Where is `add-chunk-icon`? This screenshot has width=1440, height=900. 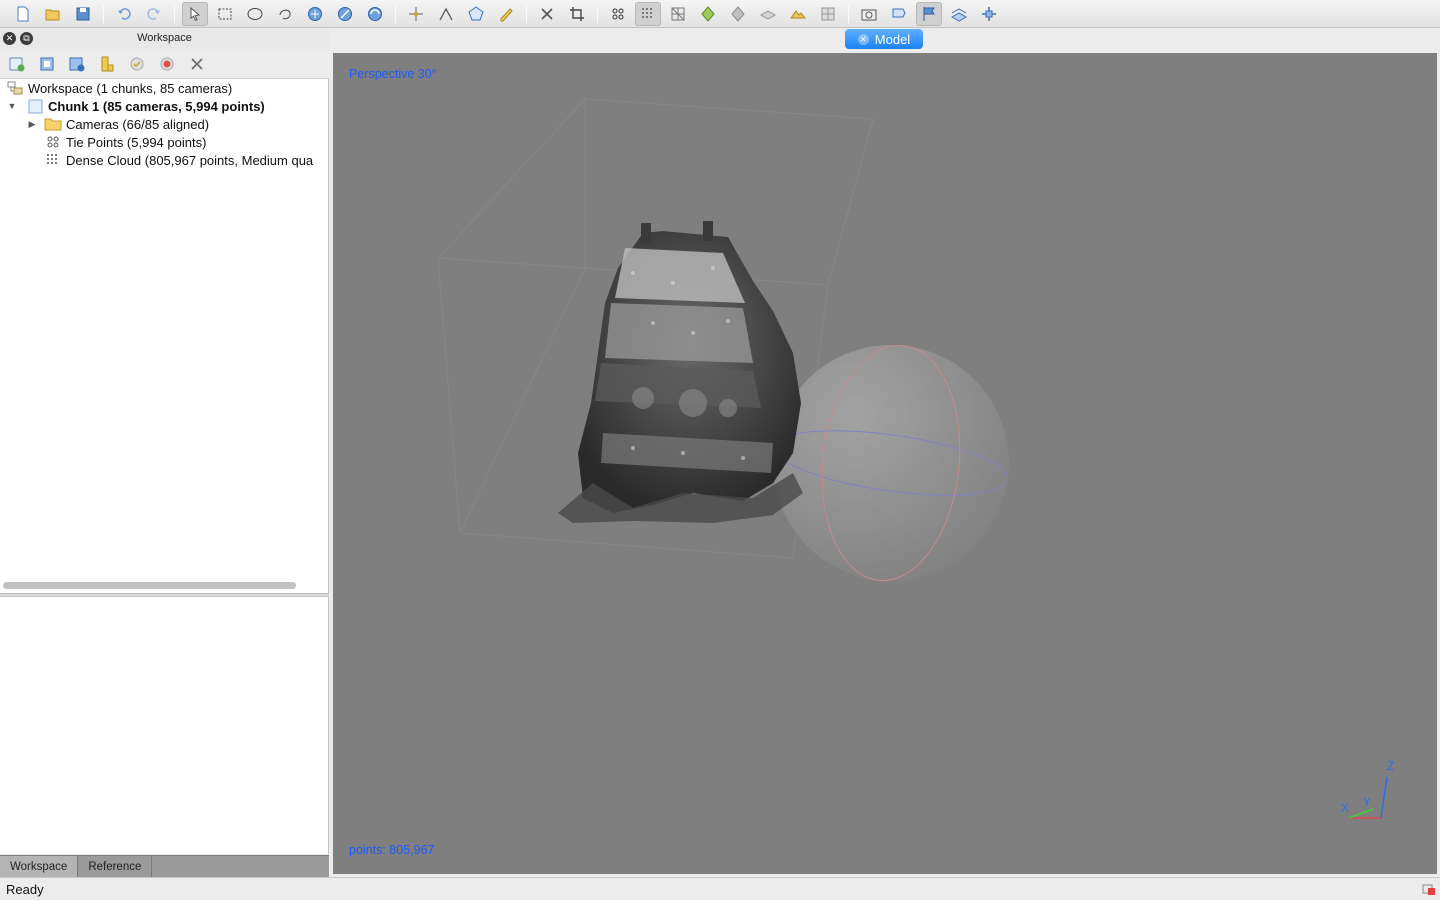
add-chunk-icon is located at coordinates (17, 64).